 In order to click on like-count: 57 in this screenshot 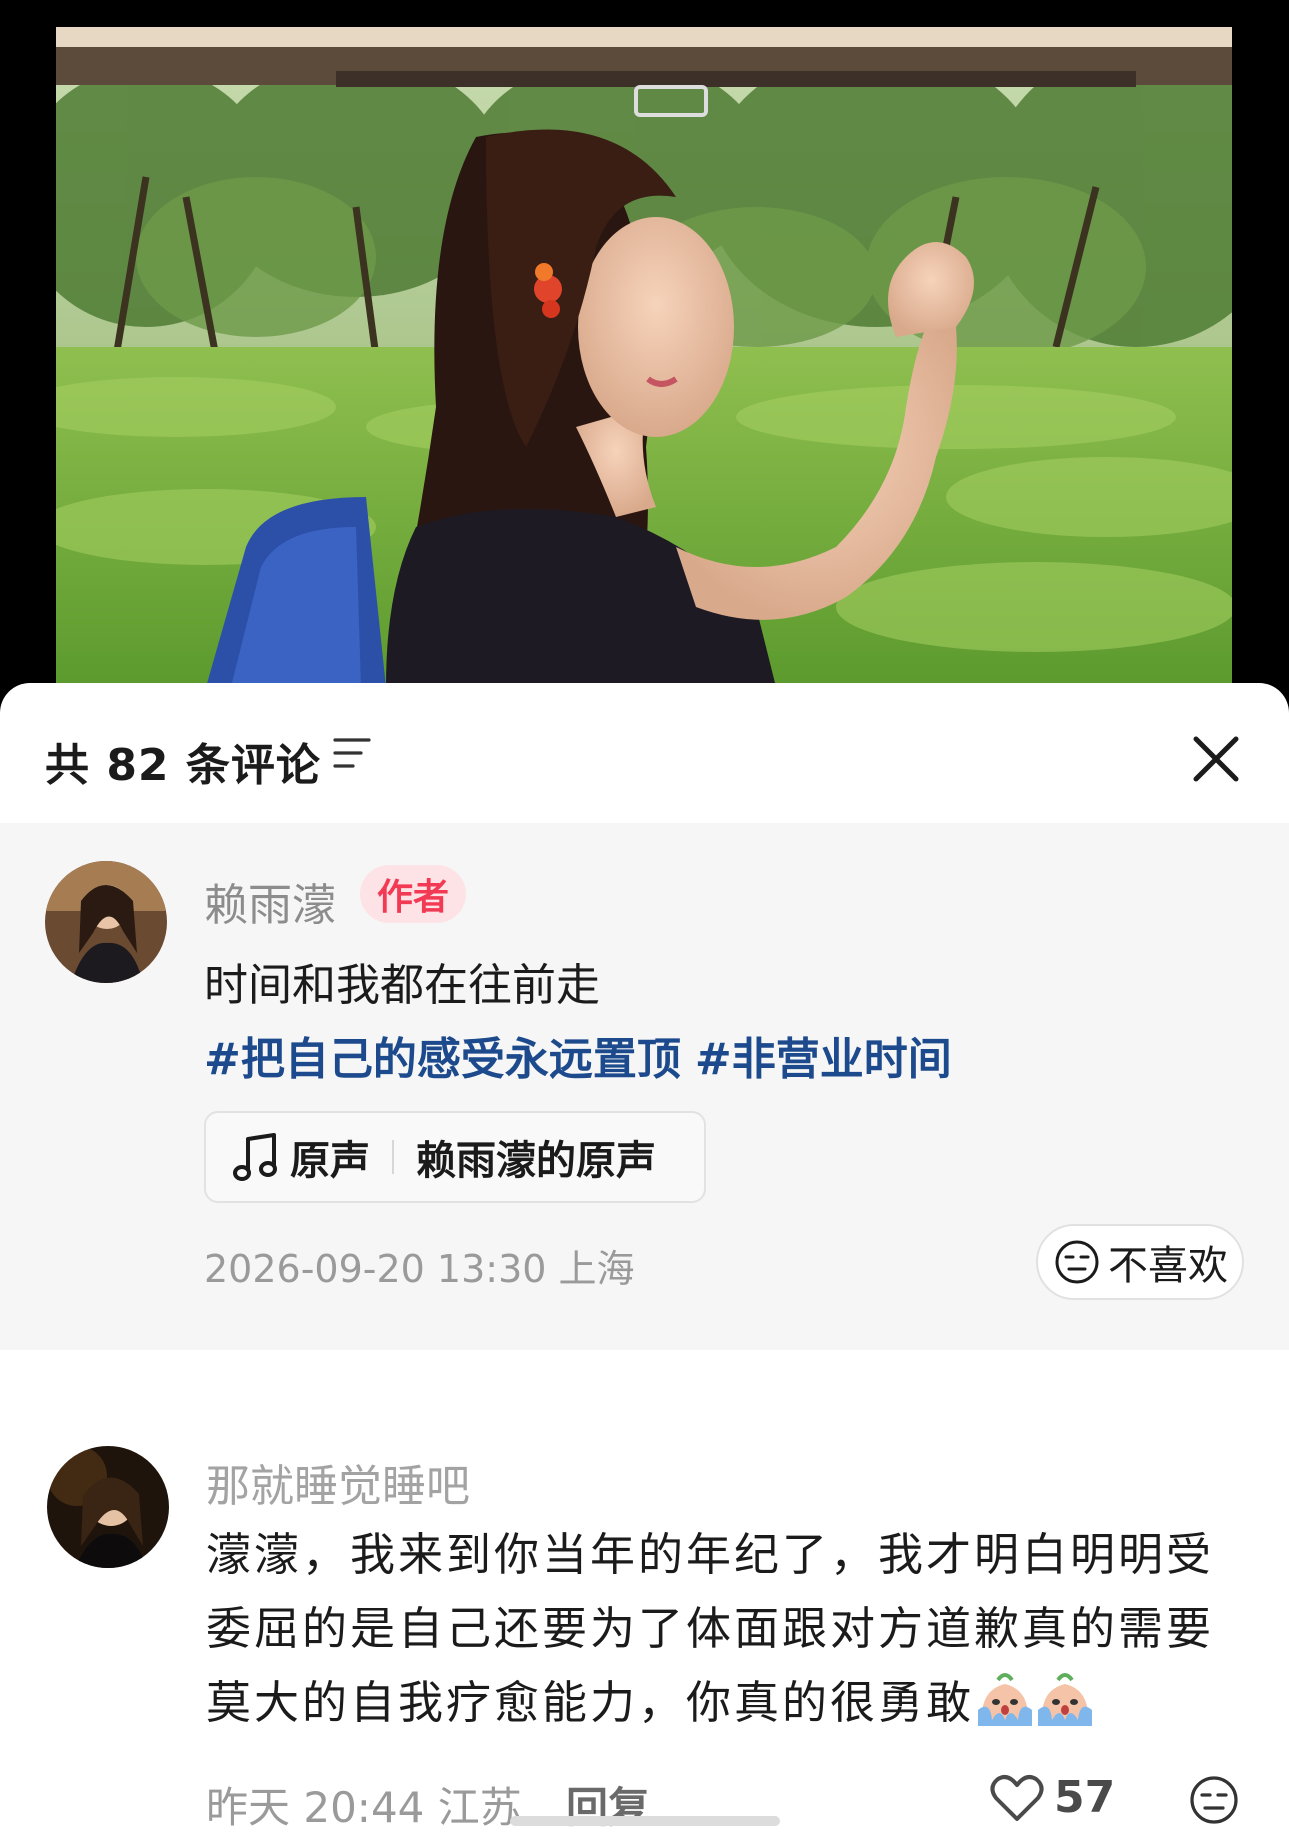, I will do `click(1085, 1797)`.